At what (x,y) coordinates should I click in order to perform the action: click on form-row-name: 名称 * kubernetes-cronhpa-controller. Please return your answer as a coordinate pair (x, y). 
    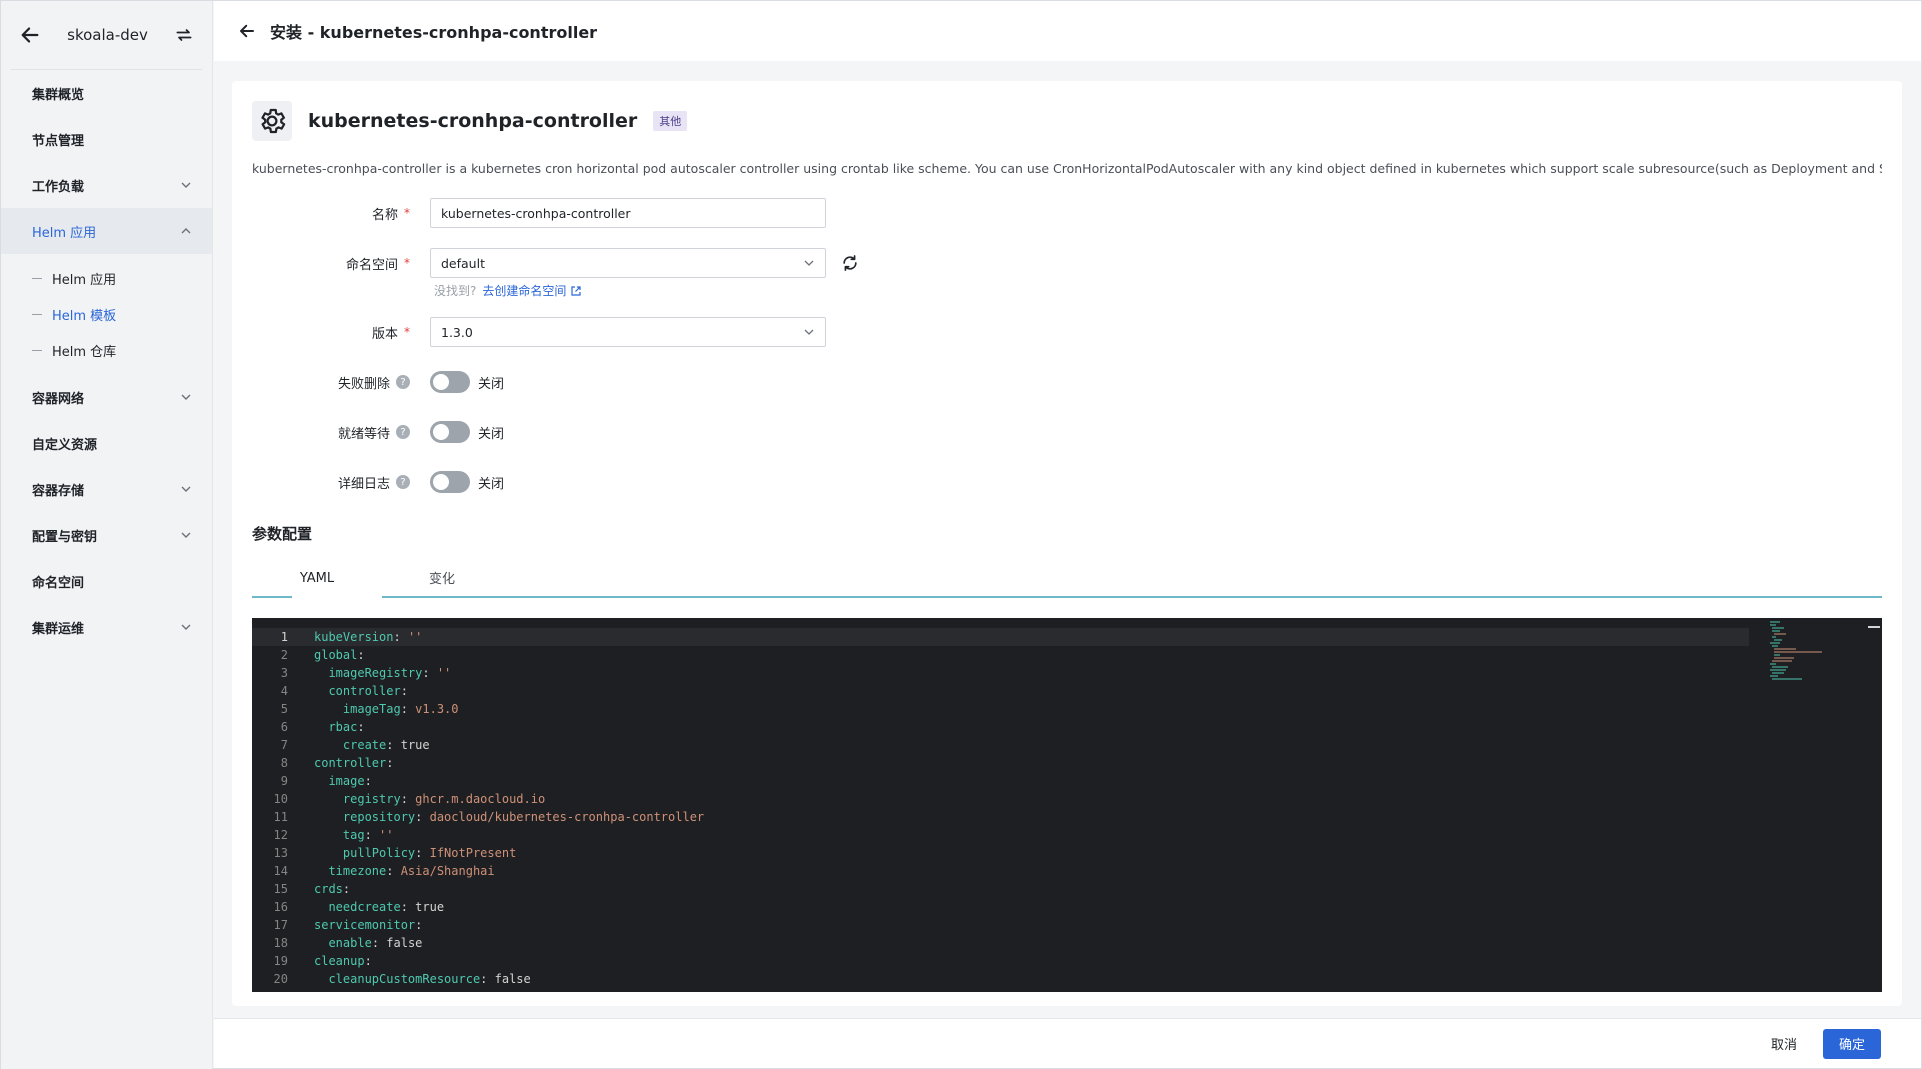
    Looking at the image, I should click on (1067, 213).